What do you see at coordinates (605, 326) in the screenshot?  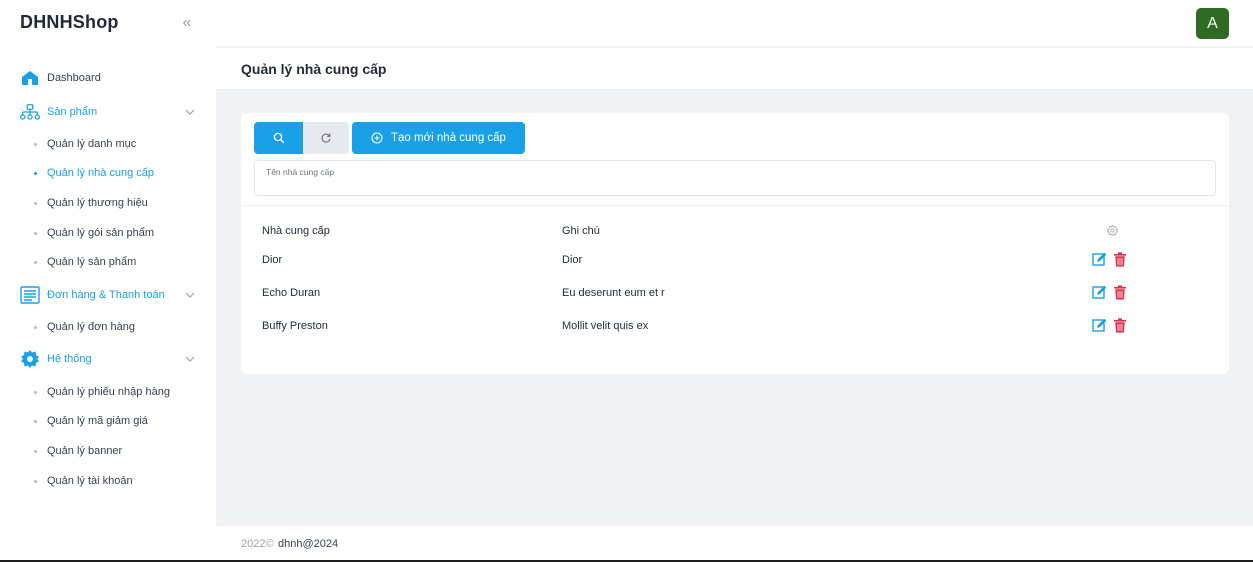 I see `cell-note: Mollit velit quis ex` at bounding box center [605, 326].